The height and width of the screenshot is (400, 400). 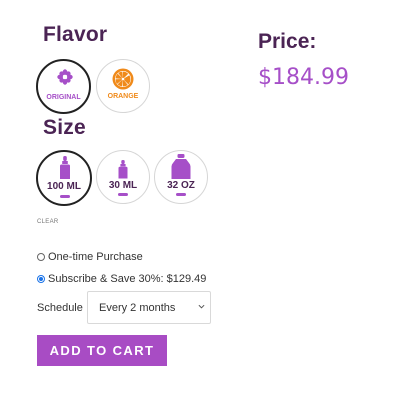 What do you see at coordinates (102, 350) in the screenshot?
I see `add-to-cart-button: ADD TO CART` at bounding box center [102, 350].